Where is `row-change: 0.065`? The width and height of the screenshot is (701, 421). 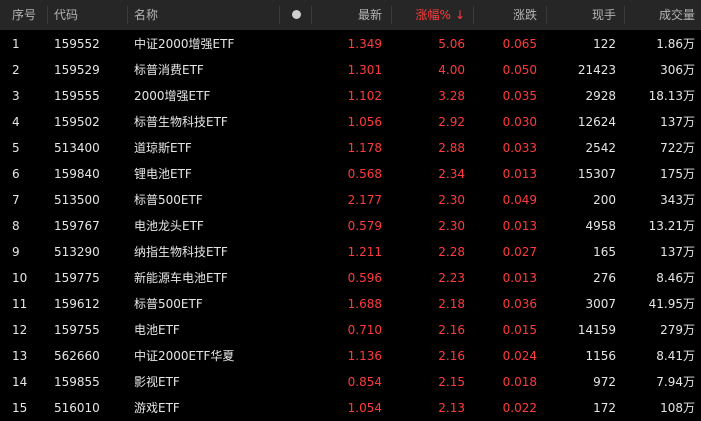
row-change: 0.065 is located at coordinates (519, 44).